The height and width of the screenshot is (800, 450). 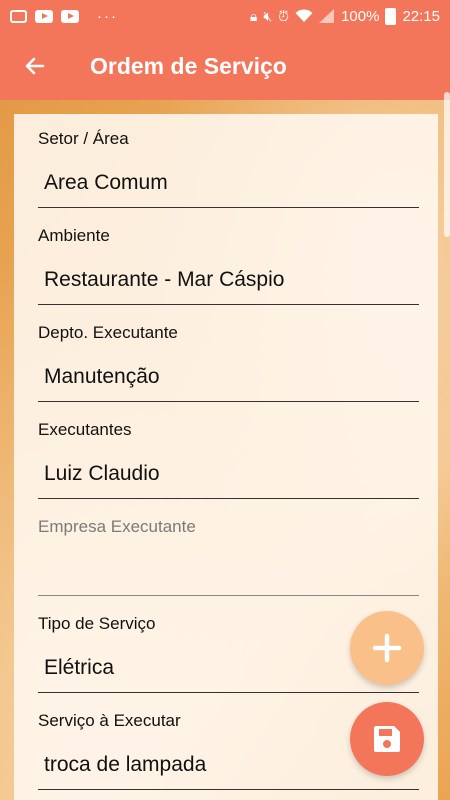 I want to click on ambiente-input: Restaurante - Mar Cáspio, so click(x=228, y=282).